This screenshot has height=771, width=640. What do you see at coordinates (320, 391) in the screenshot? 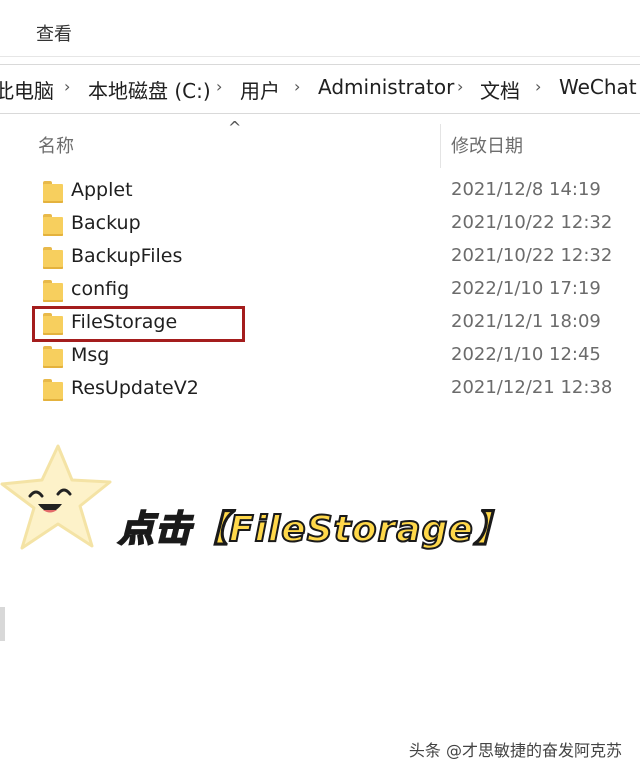
I see `file-row-resupdatev2: ResUpdateV2 2021/12/21 12:38` at bounding box center [320, 391].